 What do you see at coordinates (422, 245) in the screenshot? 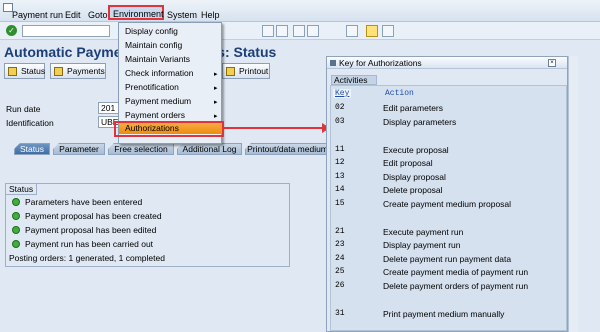
I see `activity-action: Display payment run` at bounding box center [422, 245].